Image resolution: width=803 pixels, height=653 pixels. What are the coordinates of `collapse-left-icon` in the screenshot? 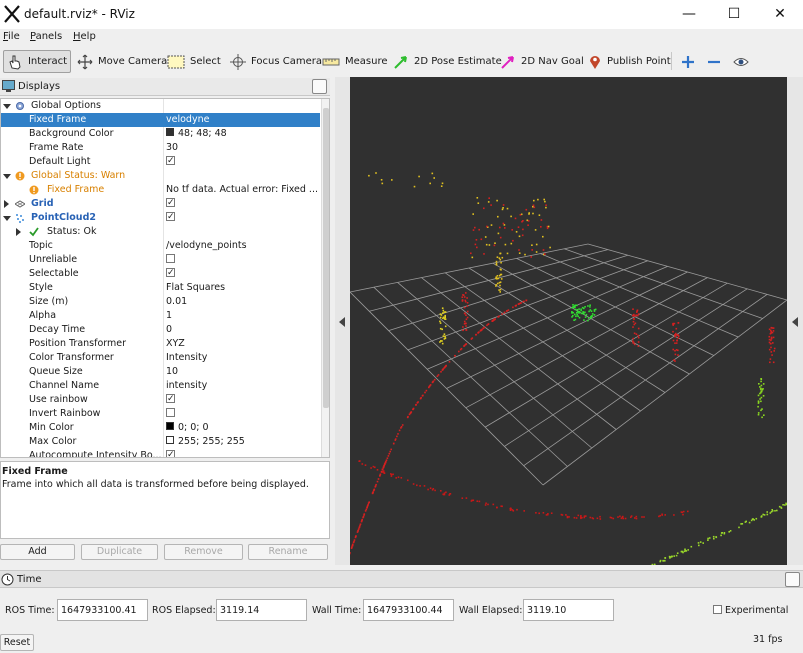 It's located at (342, 322).